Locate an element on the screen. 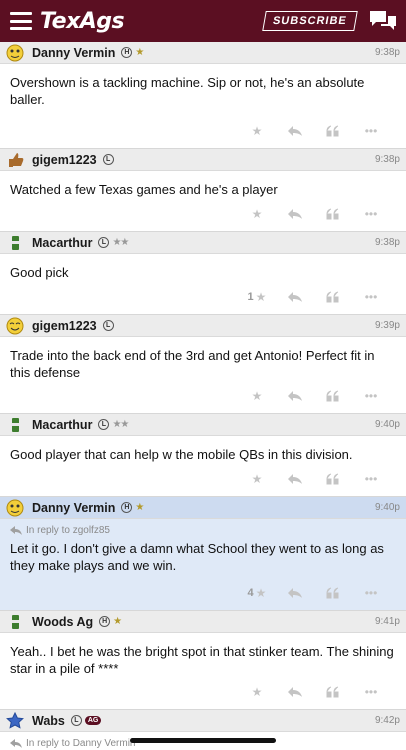 The image size is (406, 750). username: Wabs is located at coordinates (48, 721).